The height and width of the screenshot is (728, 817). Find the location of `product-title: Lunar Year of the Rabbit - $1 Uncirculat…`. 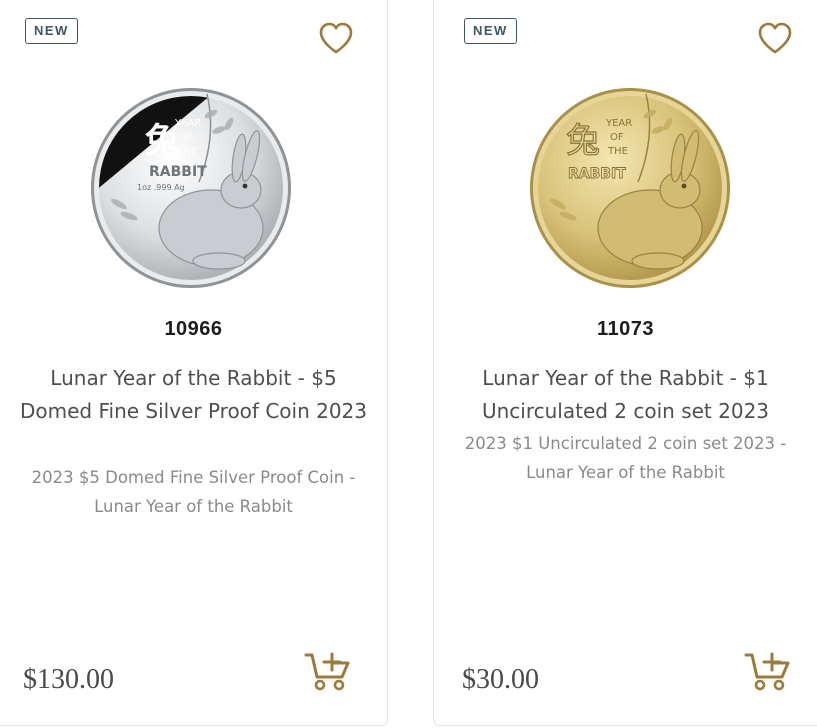

product-title: Lunar Year of the Rabbit - $1 Uncirculat… is located at coordinates (625, 395).